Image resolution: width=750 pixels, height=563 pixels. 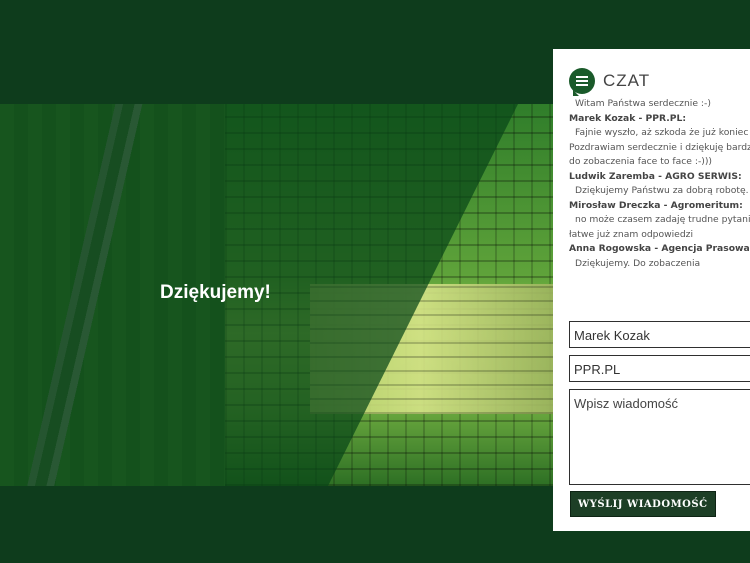 I want to click on chat-message-text: Dziękujemy. Do zobaczenia, so click(x=638, y=263).